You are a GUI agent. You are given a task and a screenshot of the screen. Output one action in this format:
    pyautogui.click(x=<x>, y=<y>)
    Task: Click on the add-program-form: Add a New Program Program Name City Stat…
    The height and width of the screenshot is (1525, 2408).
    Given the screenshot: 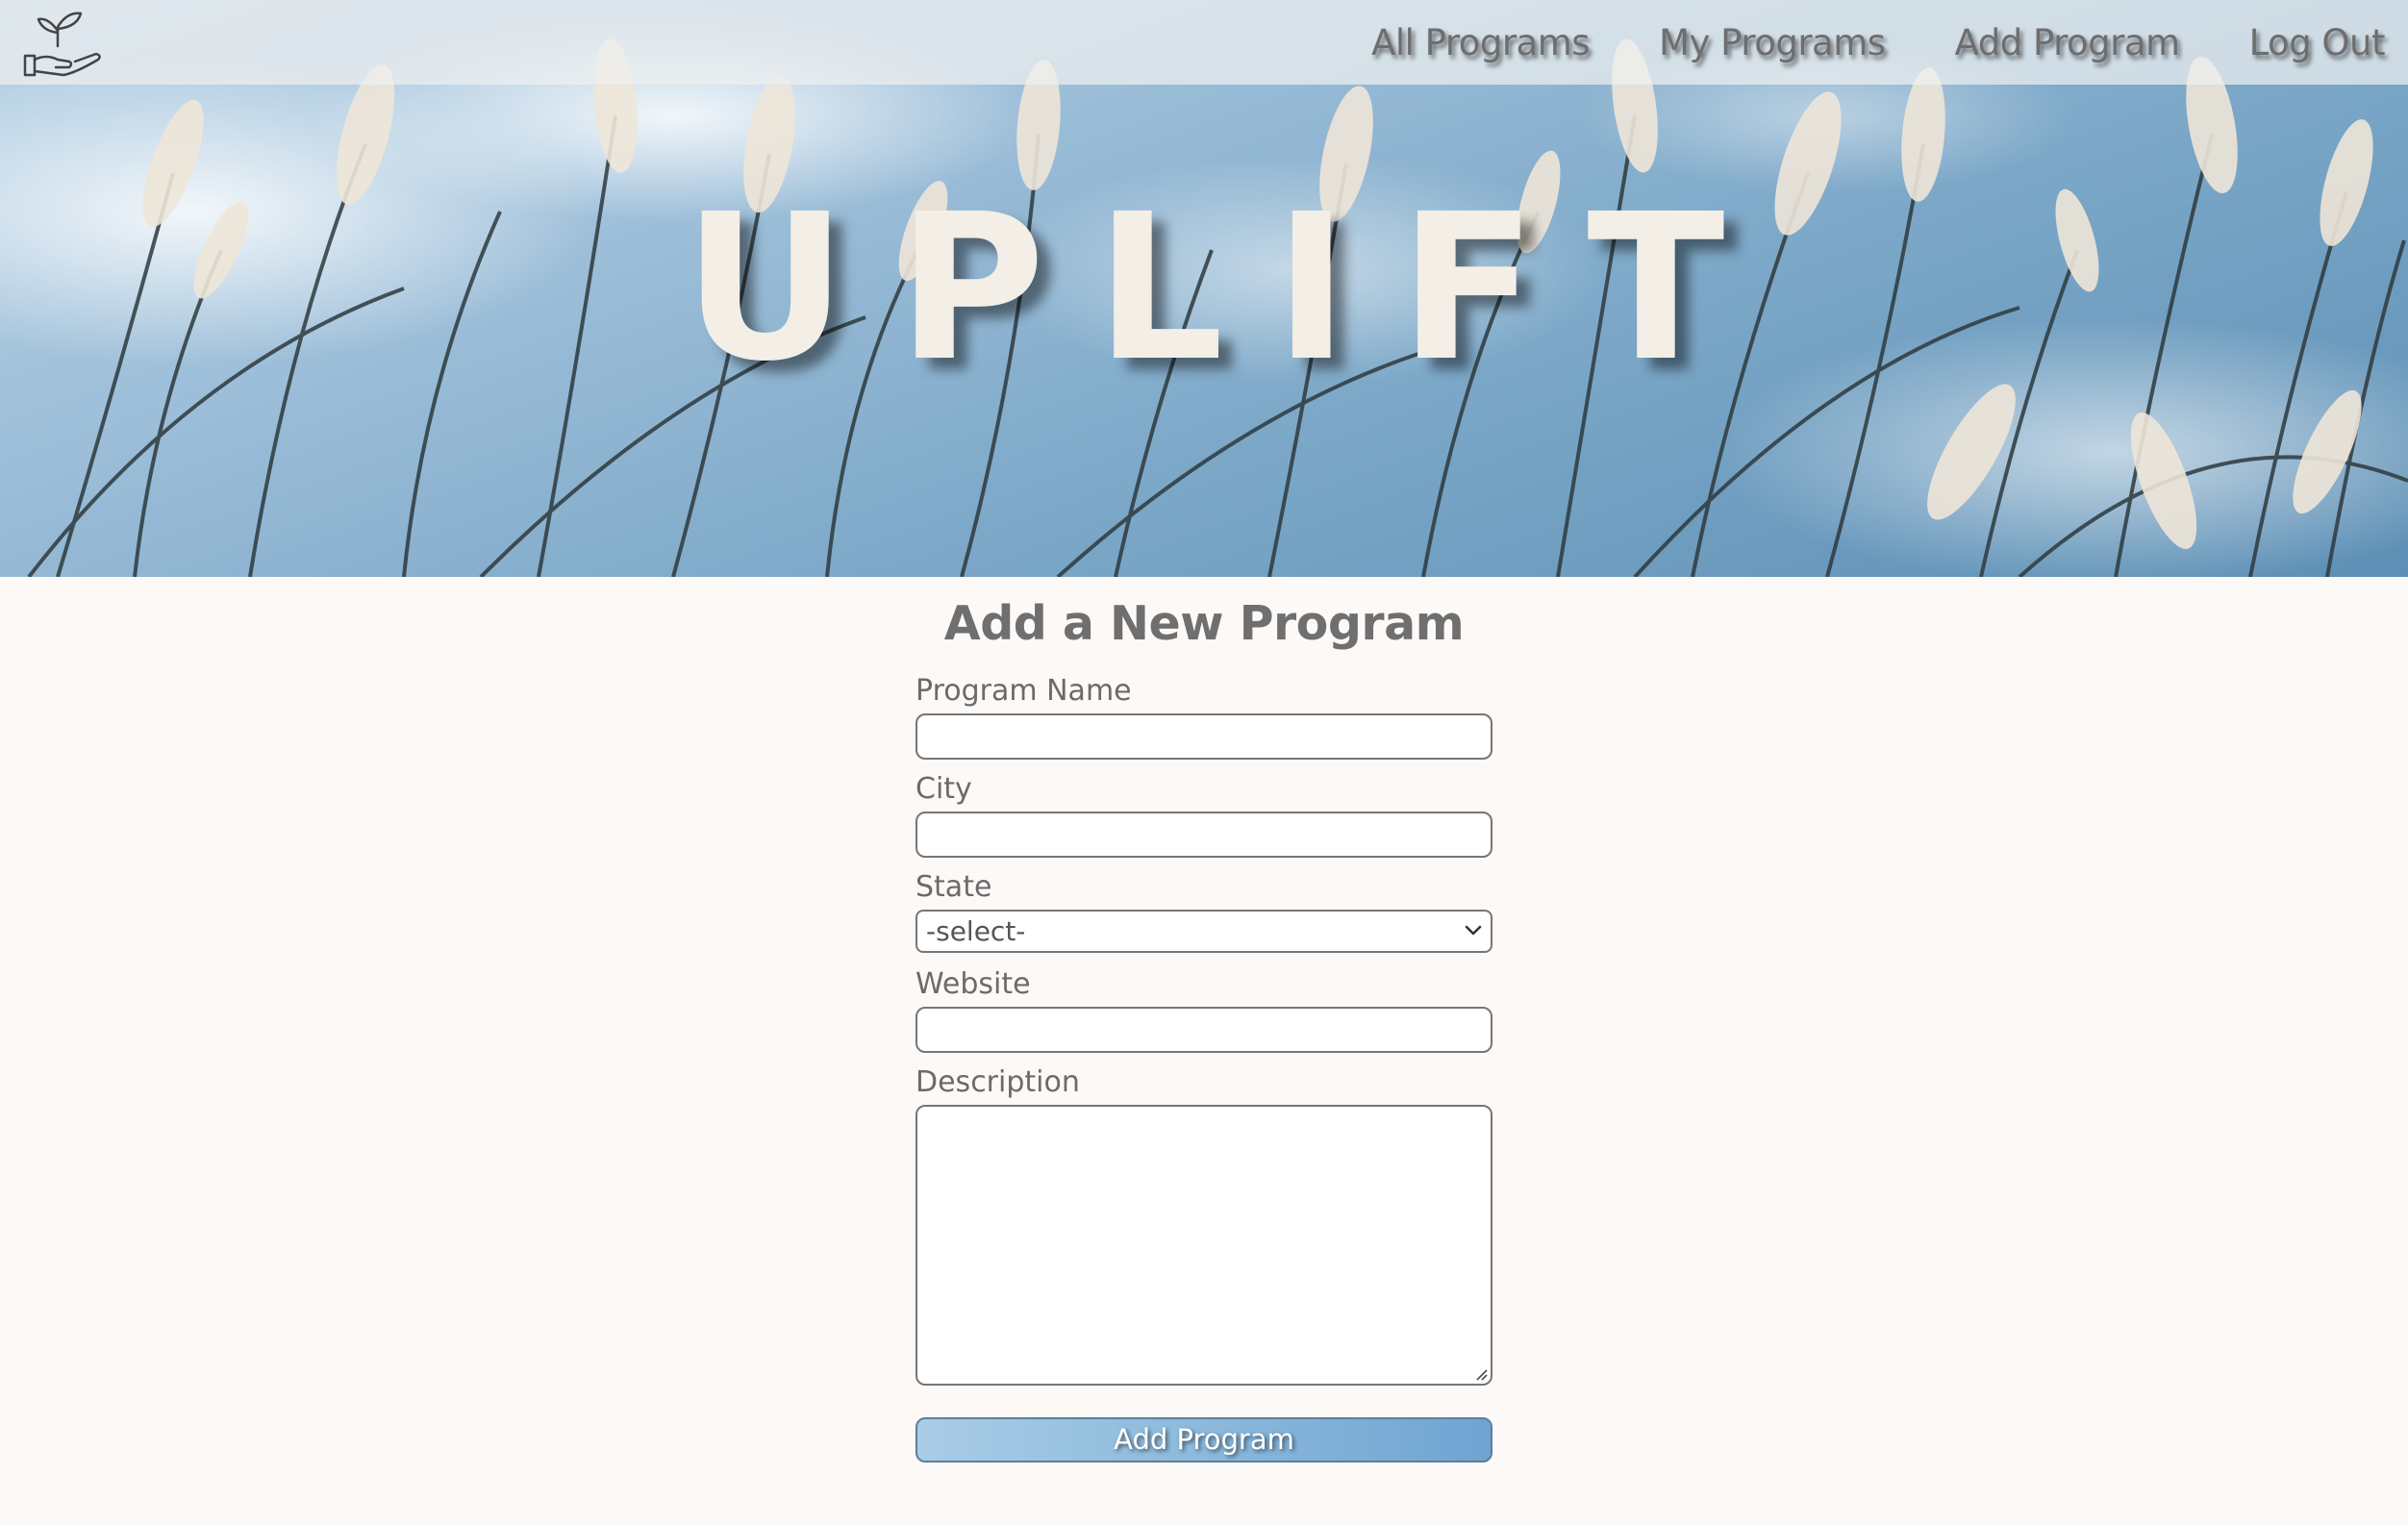 What is the action you would take?
    pyautogui.click(x=1204, y=1024)
    